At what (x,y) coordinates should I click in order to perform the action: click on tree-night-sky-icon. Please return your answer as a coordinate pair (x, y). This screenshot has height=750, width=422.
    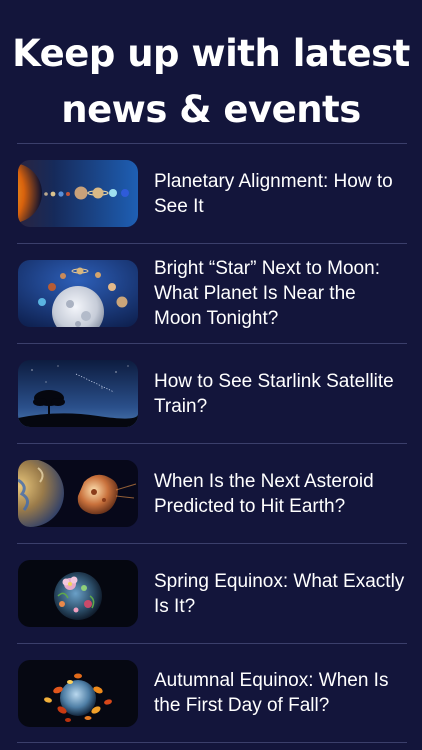
    Looking at the image, I should click on (78, 393).